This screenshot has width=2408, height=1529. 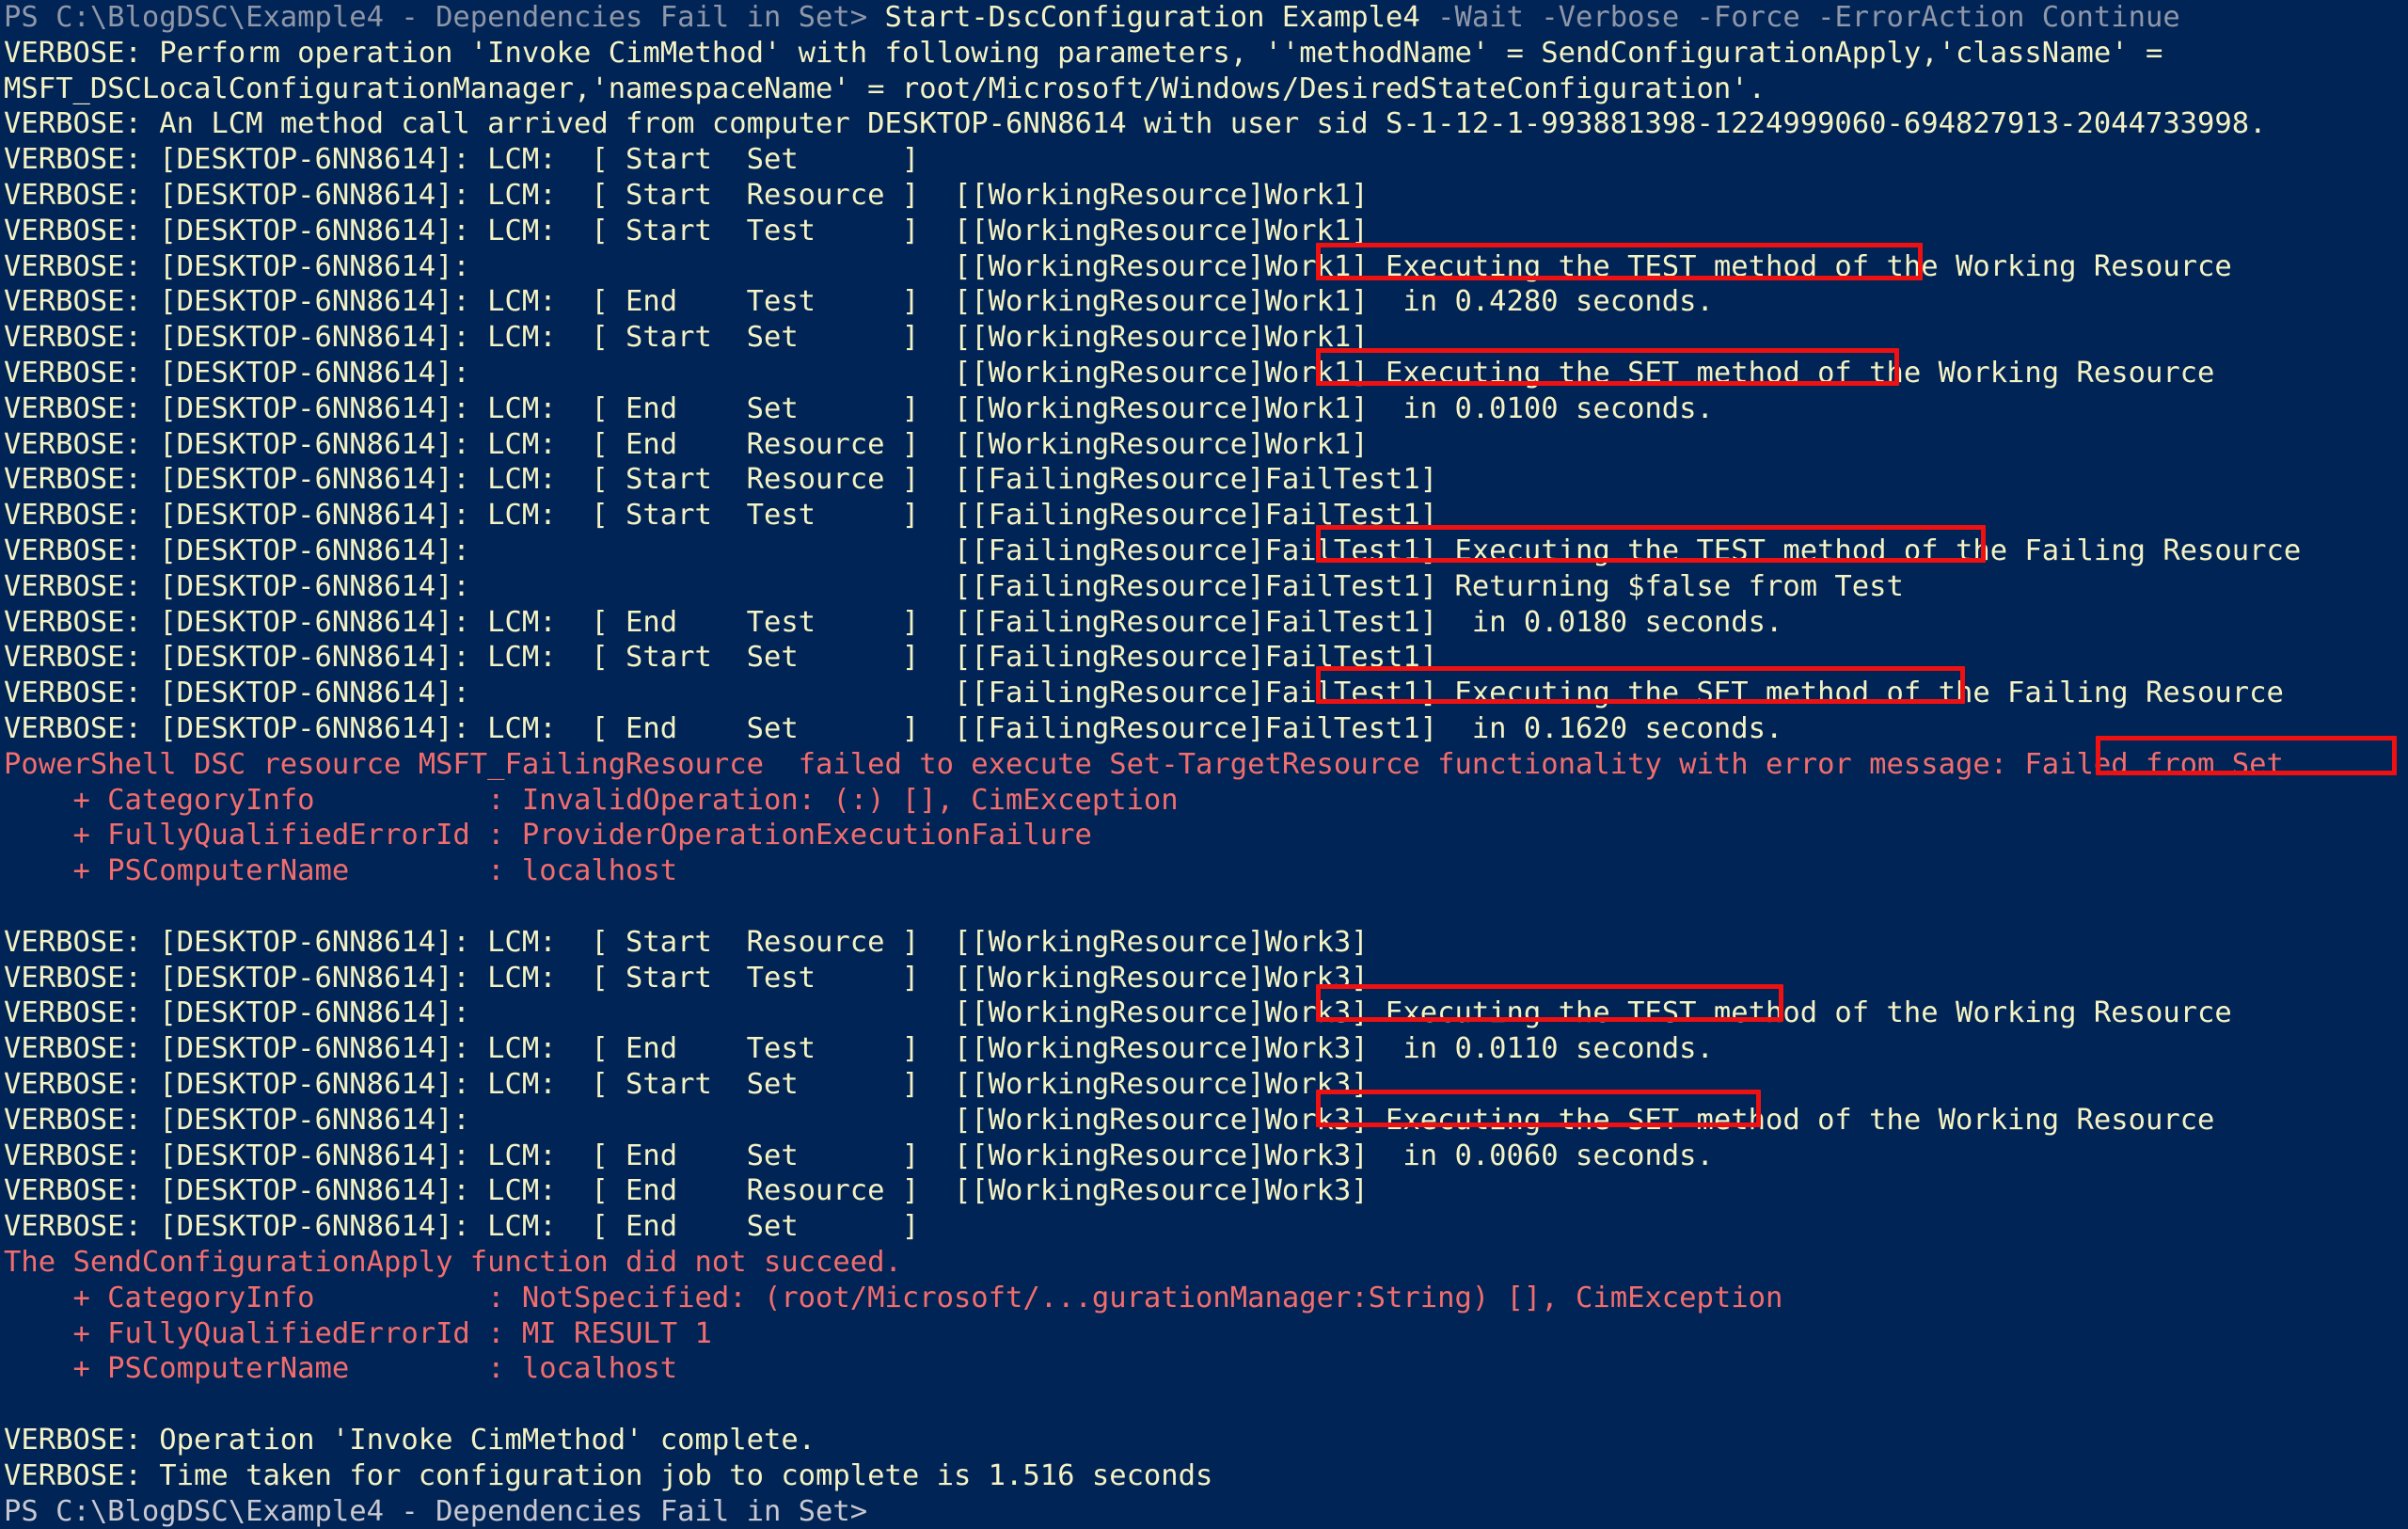 What do you see at coordinates (1161, 17) in the screenshot?
I see `command-text: Start-DscConfiguration Example4` at bounding box center [1161, 17].